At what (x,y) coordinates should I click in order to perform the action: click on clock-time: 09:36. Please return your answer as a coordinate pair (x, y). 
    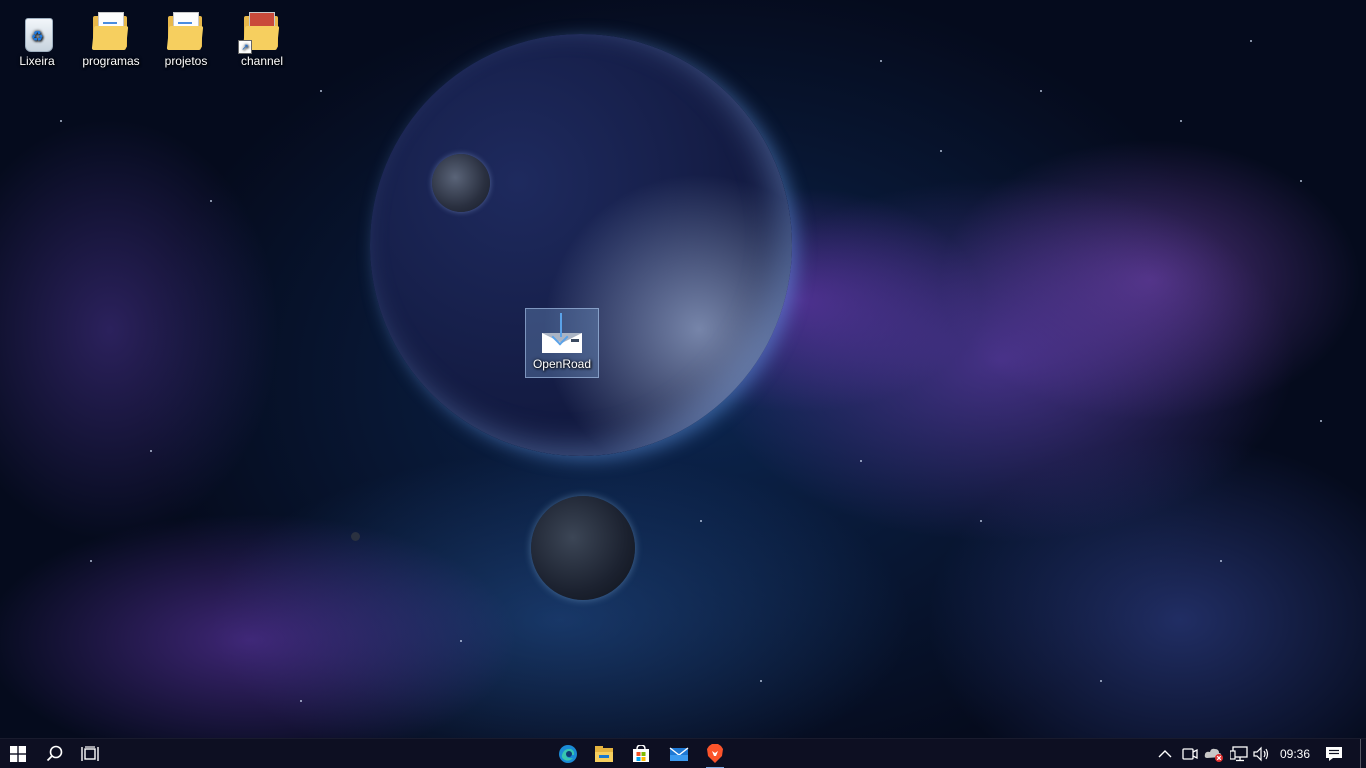
    Looking at the image, I should click on (1295, 754).